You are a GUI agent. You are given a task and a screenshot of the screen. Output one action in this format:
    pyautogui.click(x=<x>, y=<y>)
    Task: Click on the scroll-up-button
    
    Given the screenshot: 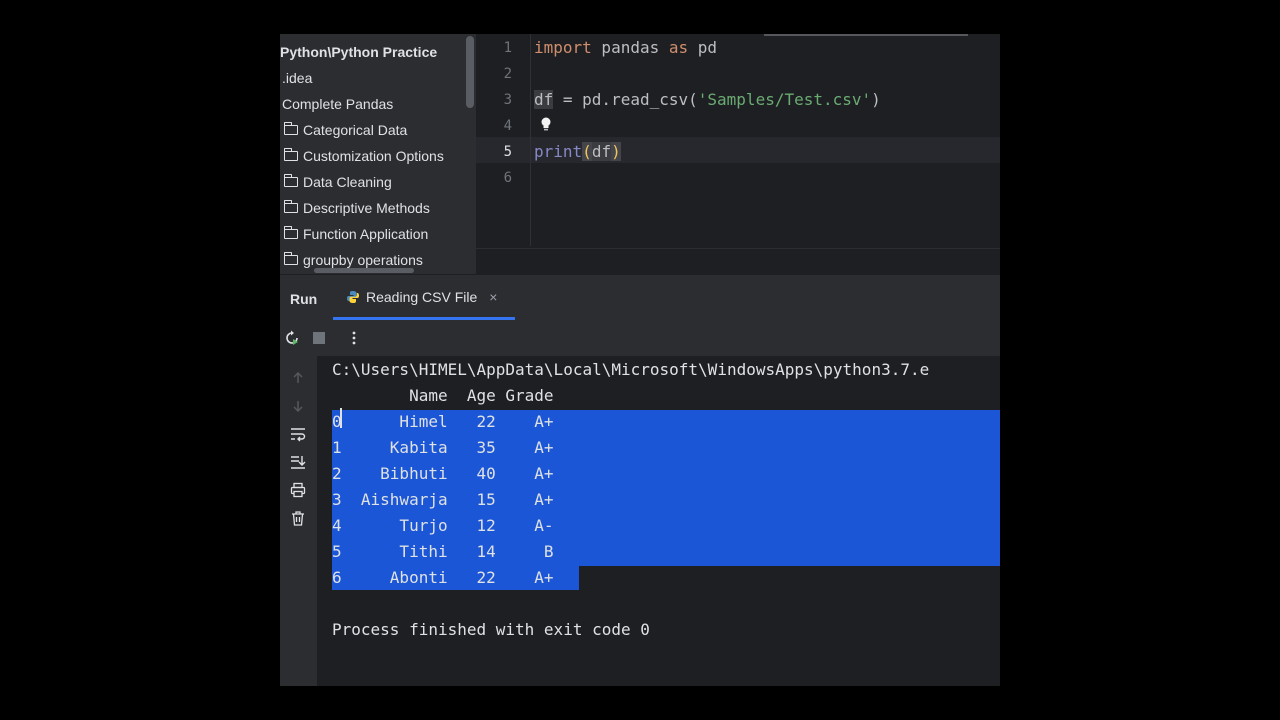 What is the action you would take?
    pyautogui.click(x=298, y=378)
    